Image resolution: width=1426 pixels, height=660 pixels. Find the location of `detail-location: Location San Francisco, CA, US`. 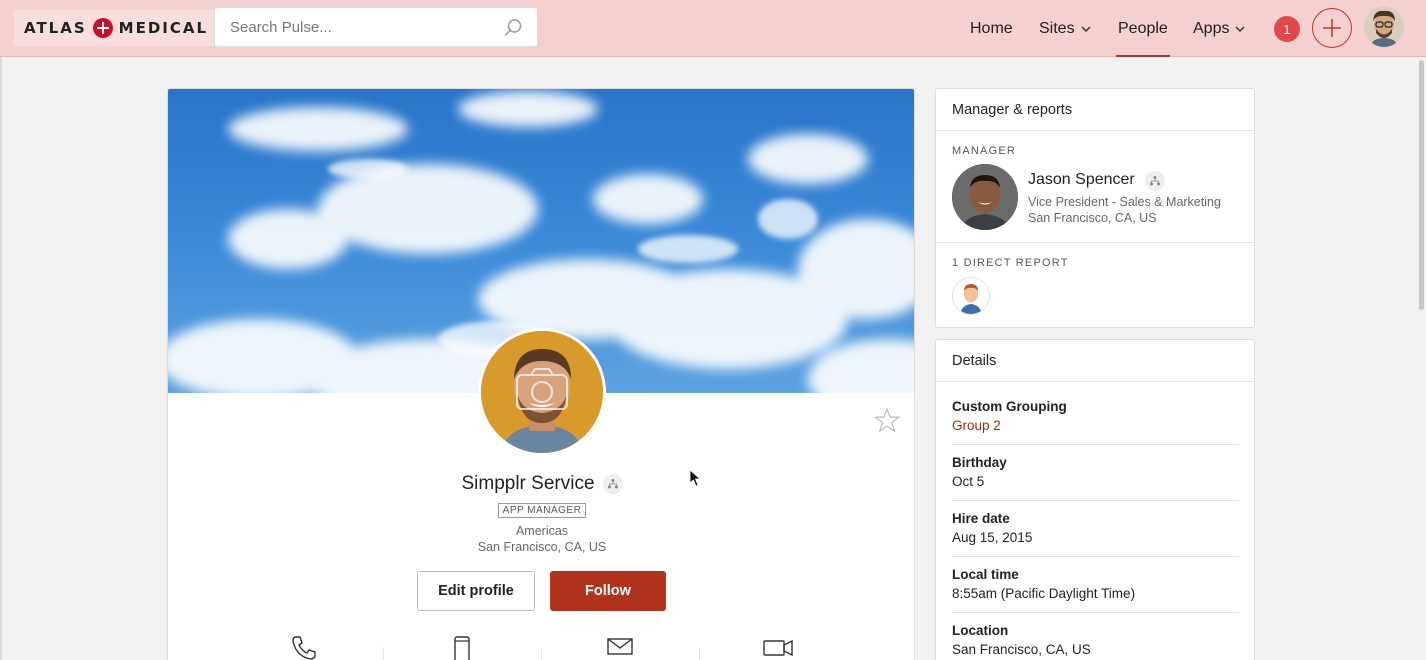

detail-location: Location San Francisco, CA, US is located at coordinates (1095, 640).